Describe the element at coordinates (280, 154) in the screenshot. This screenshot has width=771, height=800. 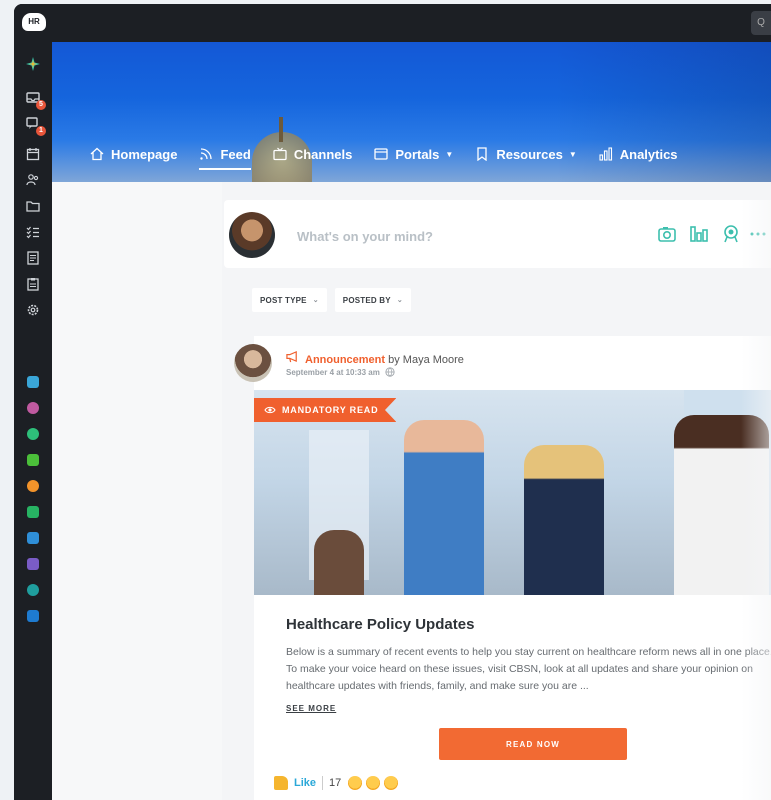
I see `tv-icon` at that location.